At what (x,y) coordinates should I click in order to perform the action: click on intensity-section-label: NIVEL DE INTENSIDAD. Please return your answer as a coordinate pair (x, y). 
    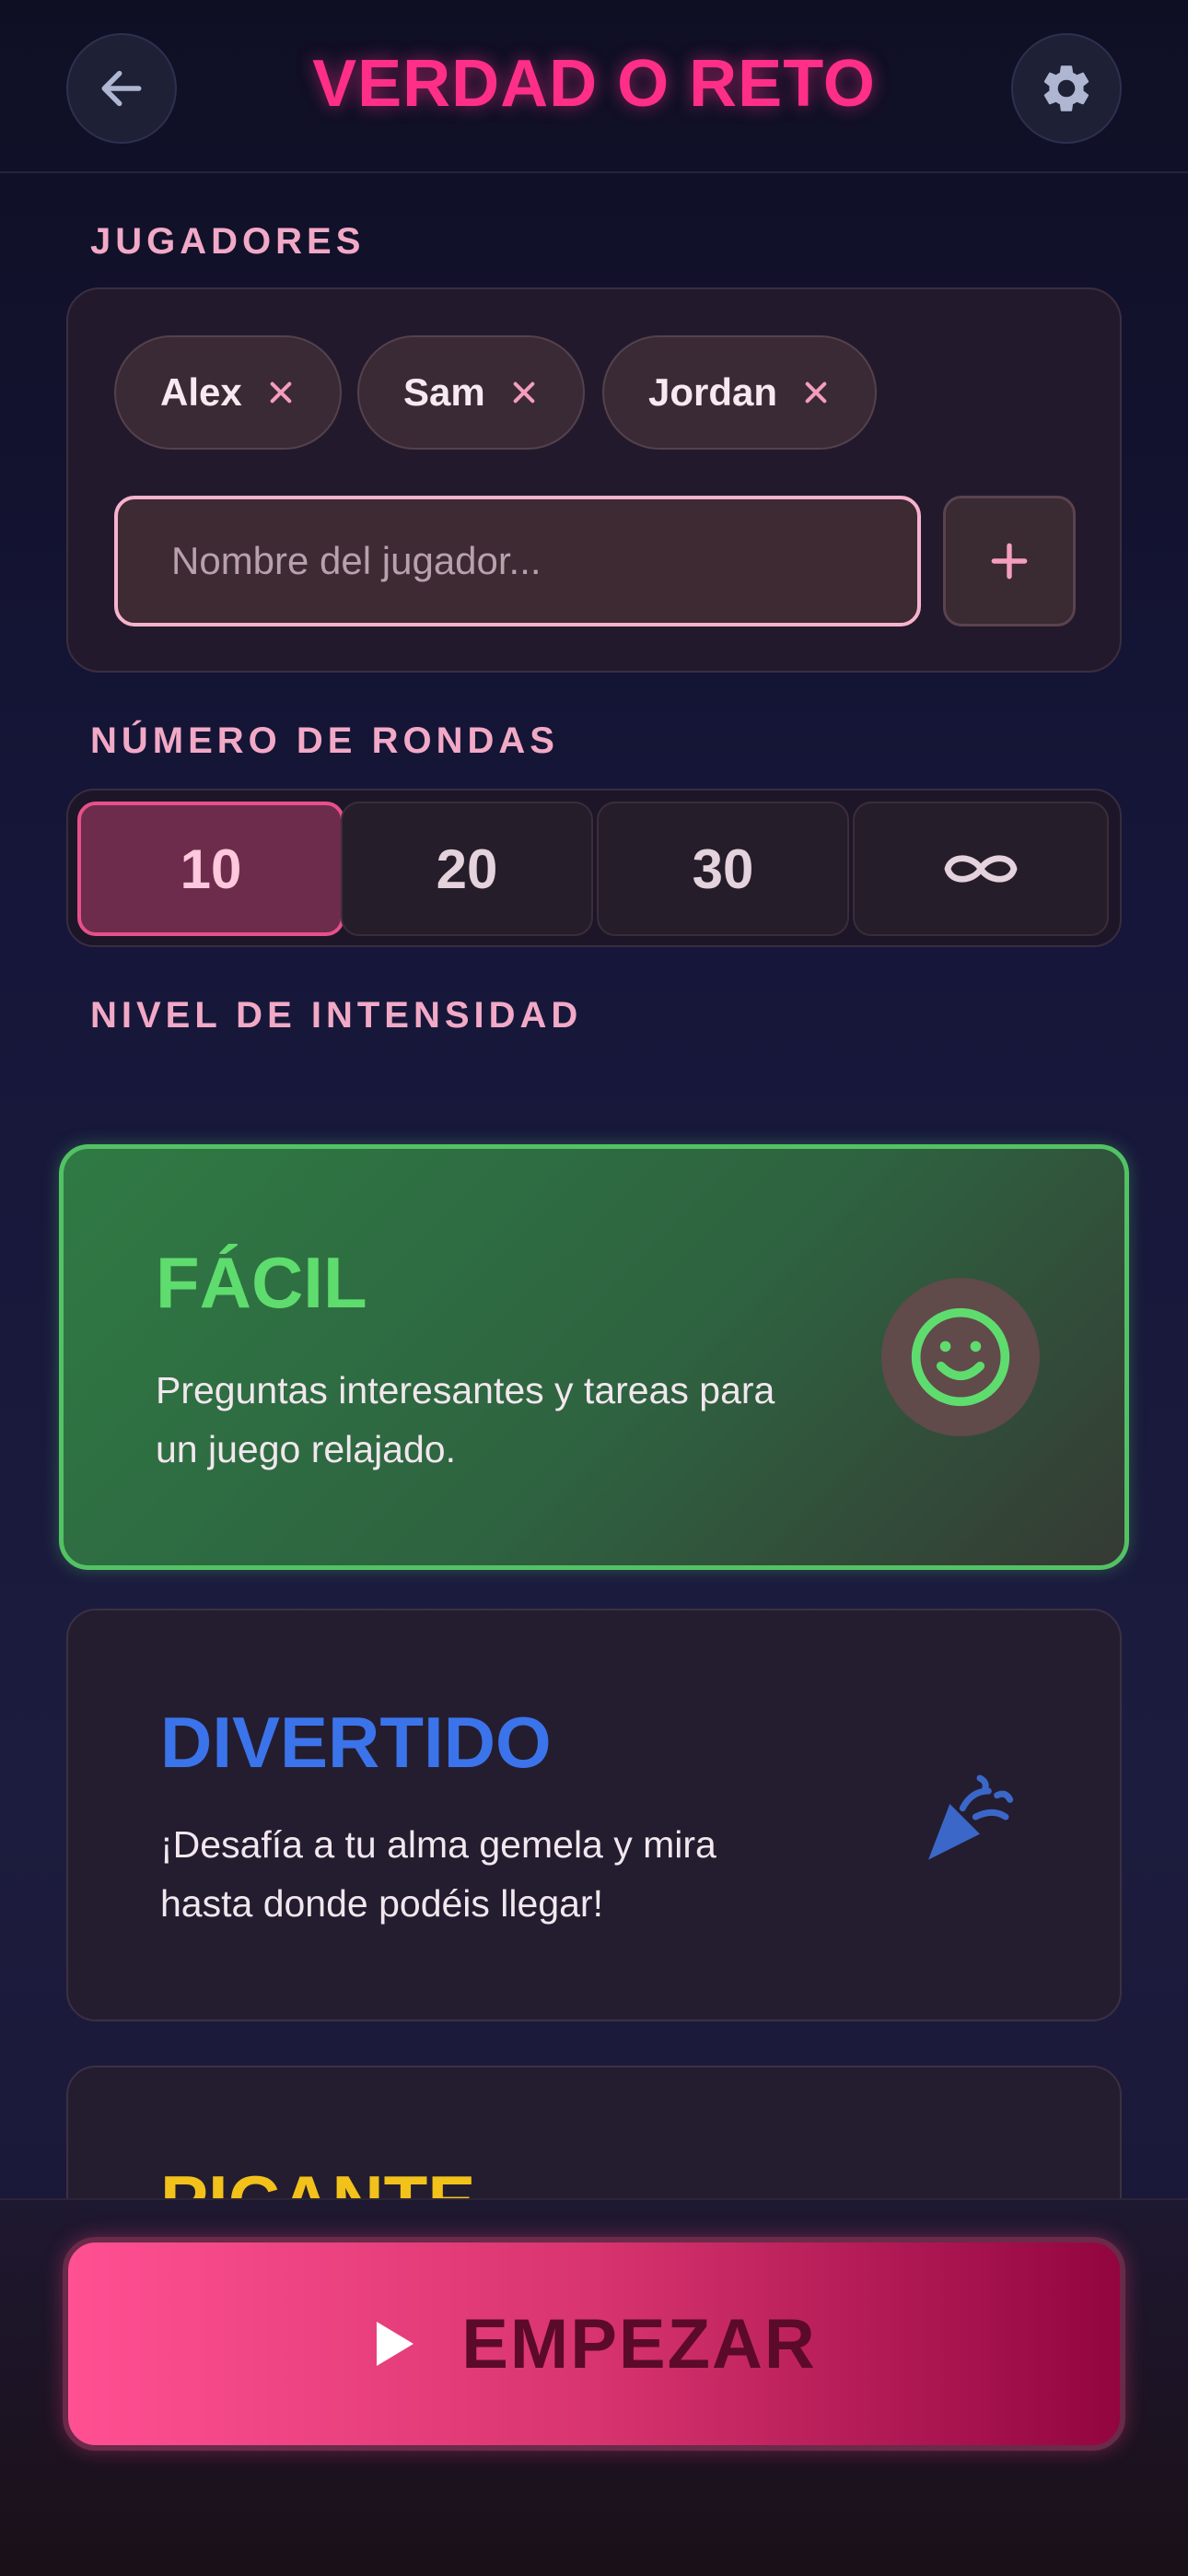
    Looking at the image, I should click on (336, 1015).